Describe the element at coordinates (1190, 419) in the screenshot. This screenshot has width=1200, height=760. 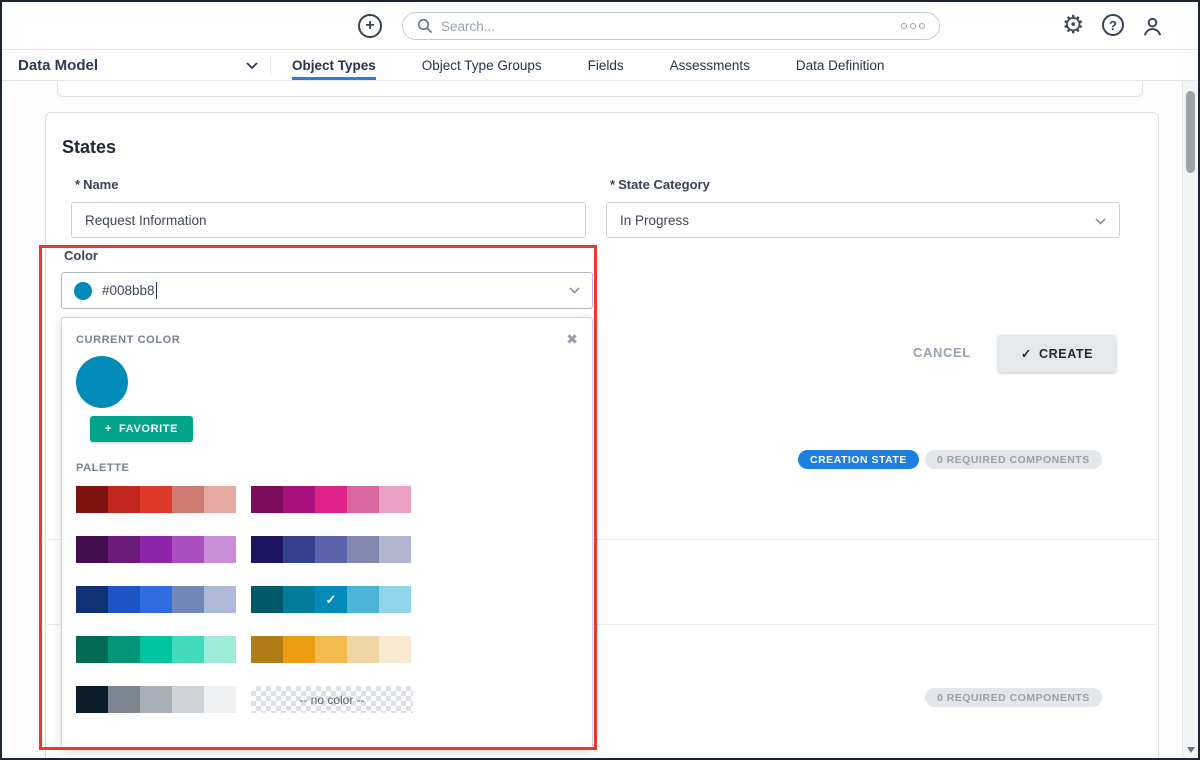
I see `vertical-scrollbar` at that location.